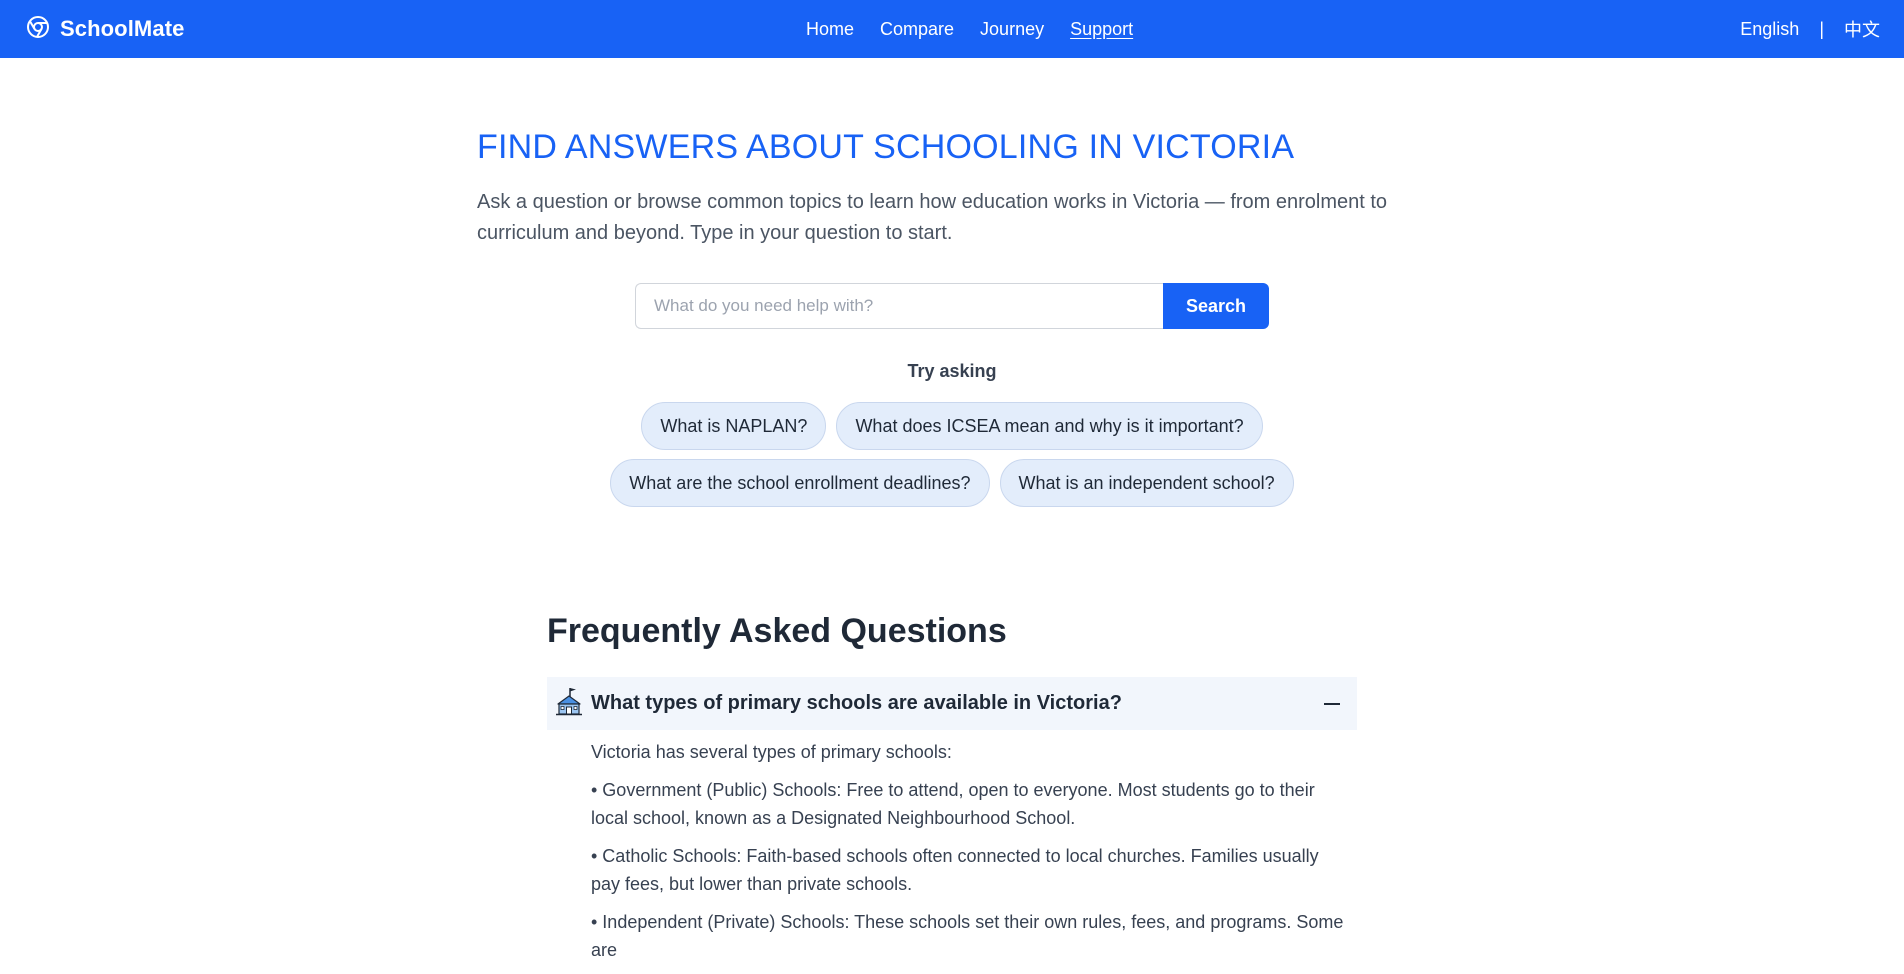 The image size is (1904, 974). I want to click on search-bar: Search, so click(952, 306).